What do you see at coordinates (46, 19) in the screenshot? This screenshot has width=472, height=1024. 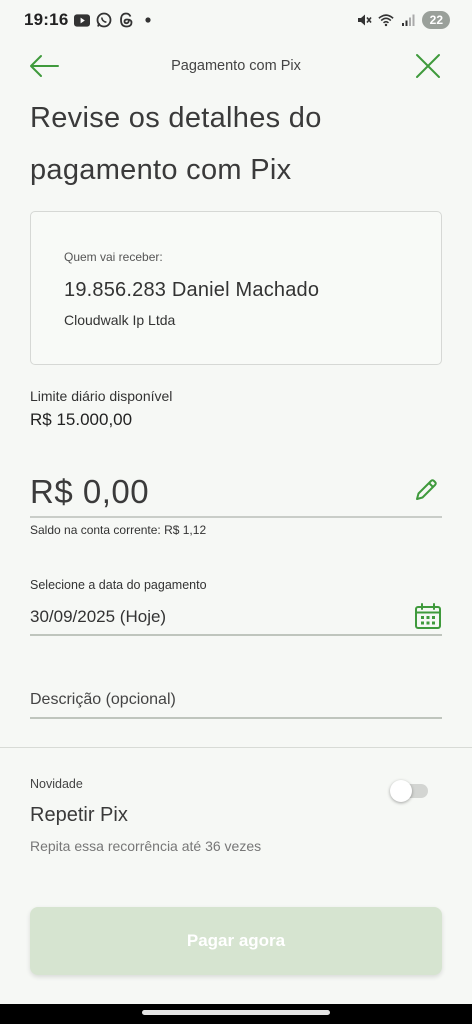 I see `status-time: 19:16` at bounding box center [46, 19].